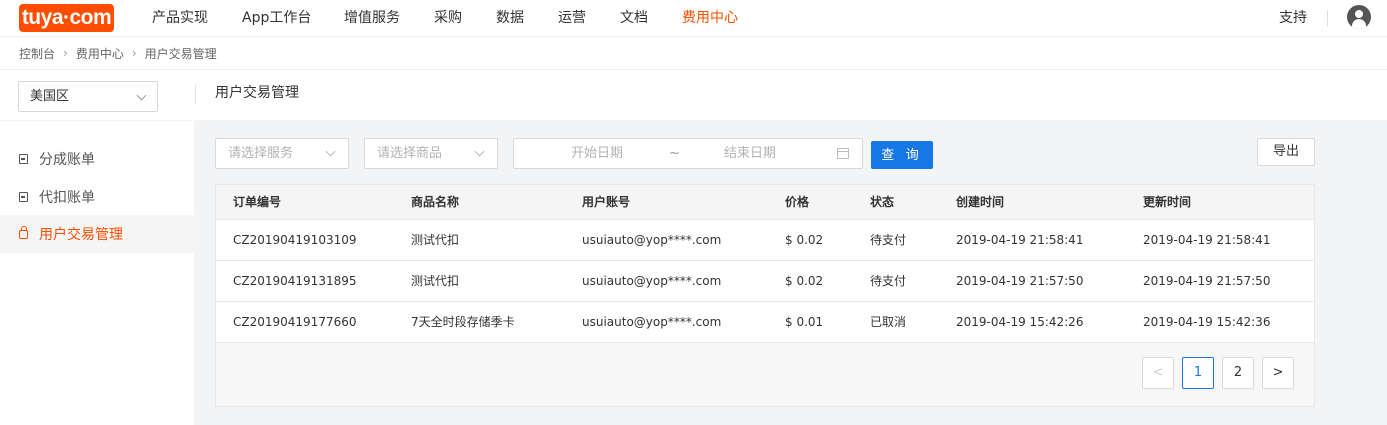 Image resolution: width=1387 pixels, height=425 pixels. What do you see at coordinates (1032, 322) in the screenshot?
I see `created-time-cell: 2019-04-19 15:42:26` at bounding box center [1032, 322].